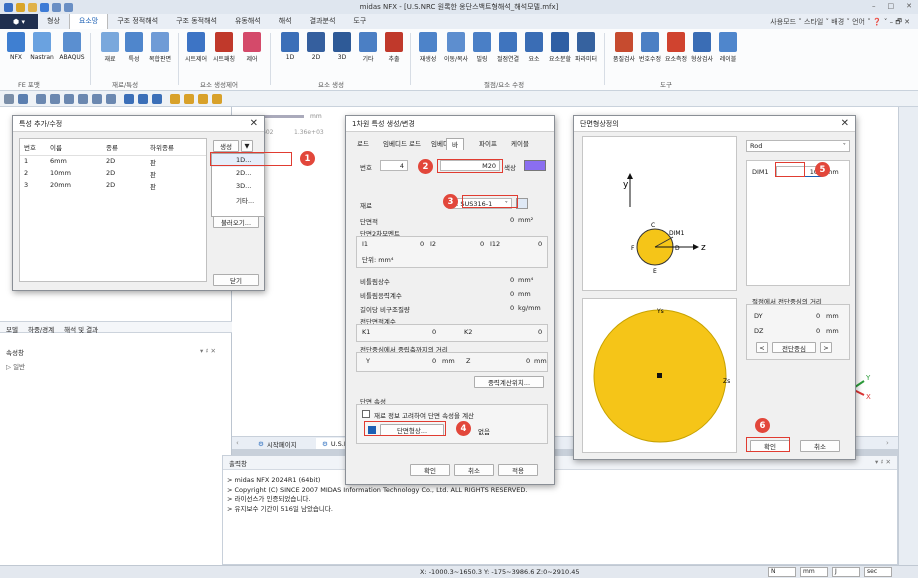 Image resolution: width=918 pixels, height=578 pixels. Describe the element at coordinates (909, 6) in the screenshot. I see `close-button: ✕` at that location.